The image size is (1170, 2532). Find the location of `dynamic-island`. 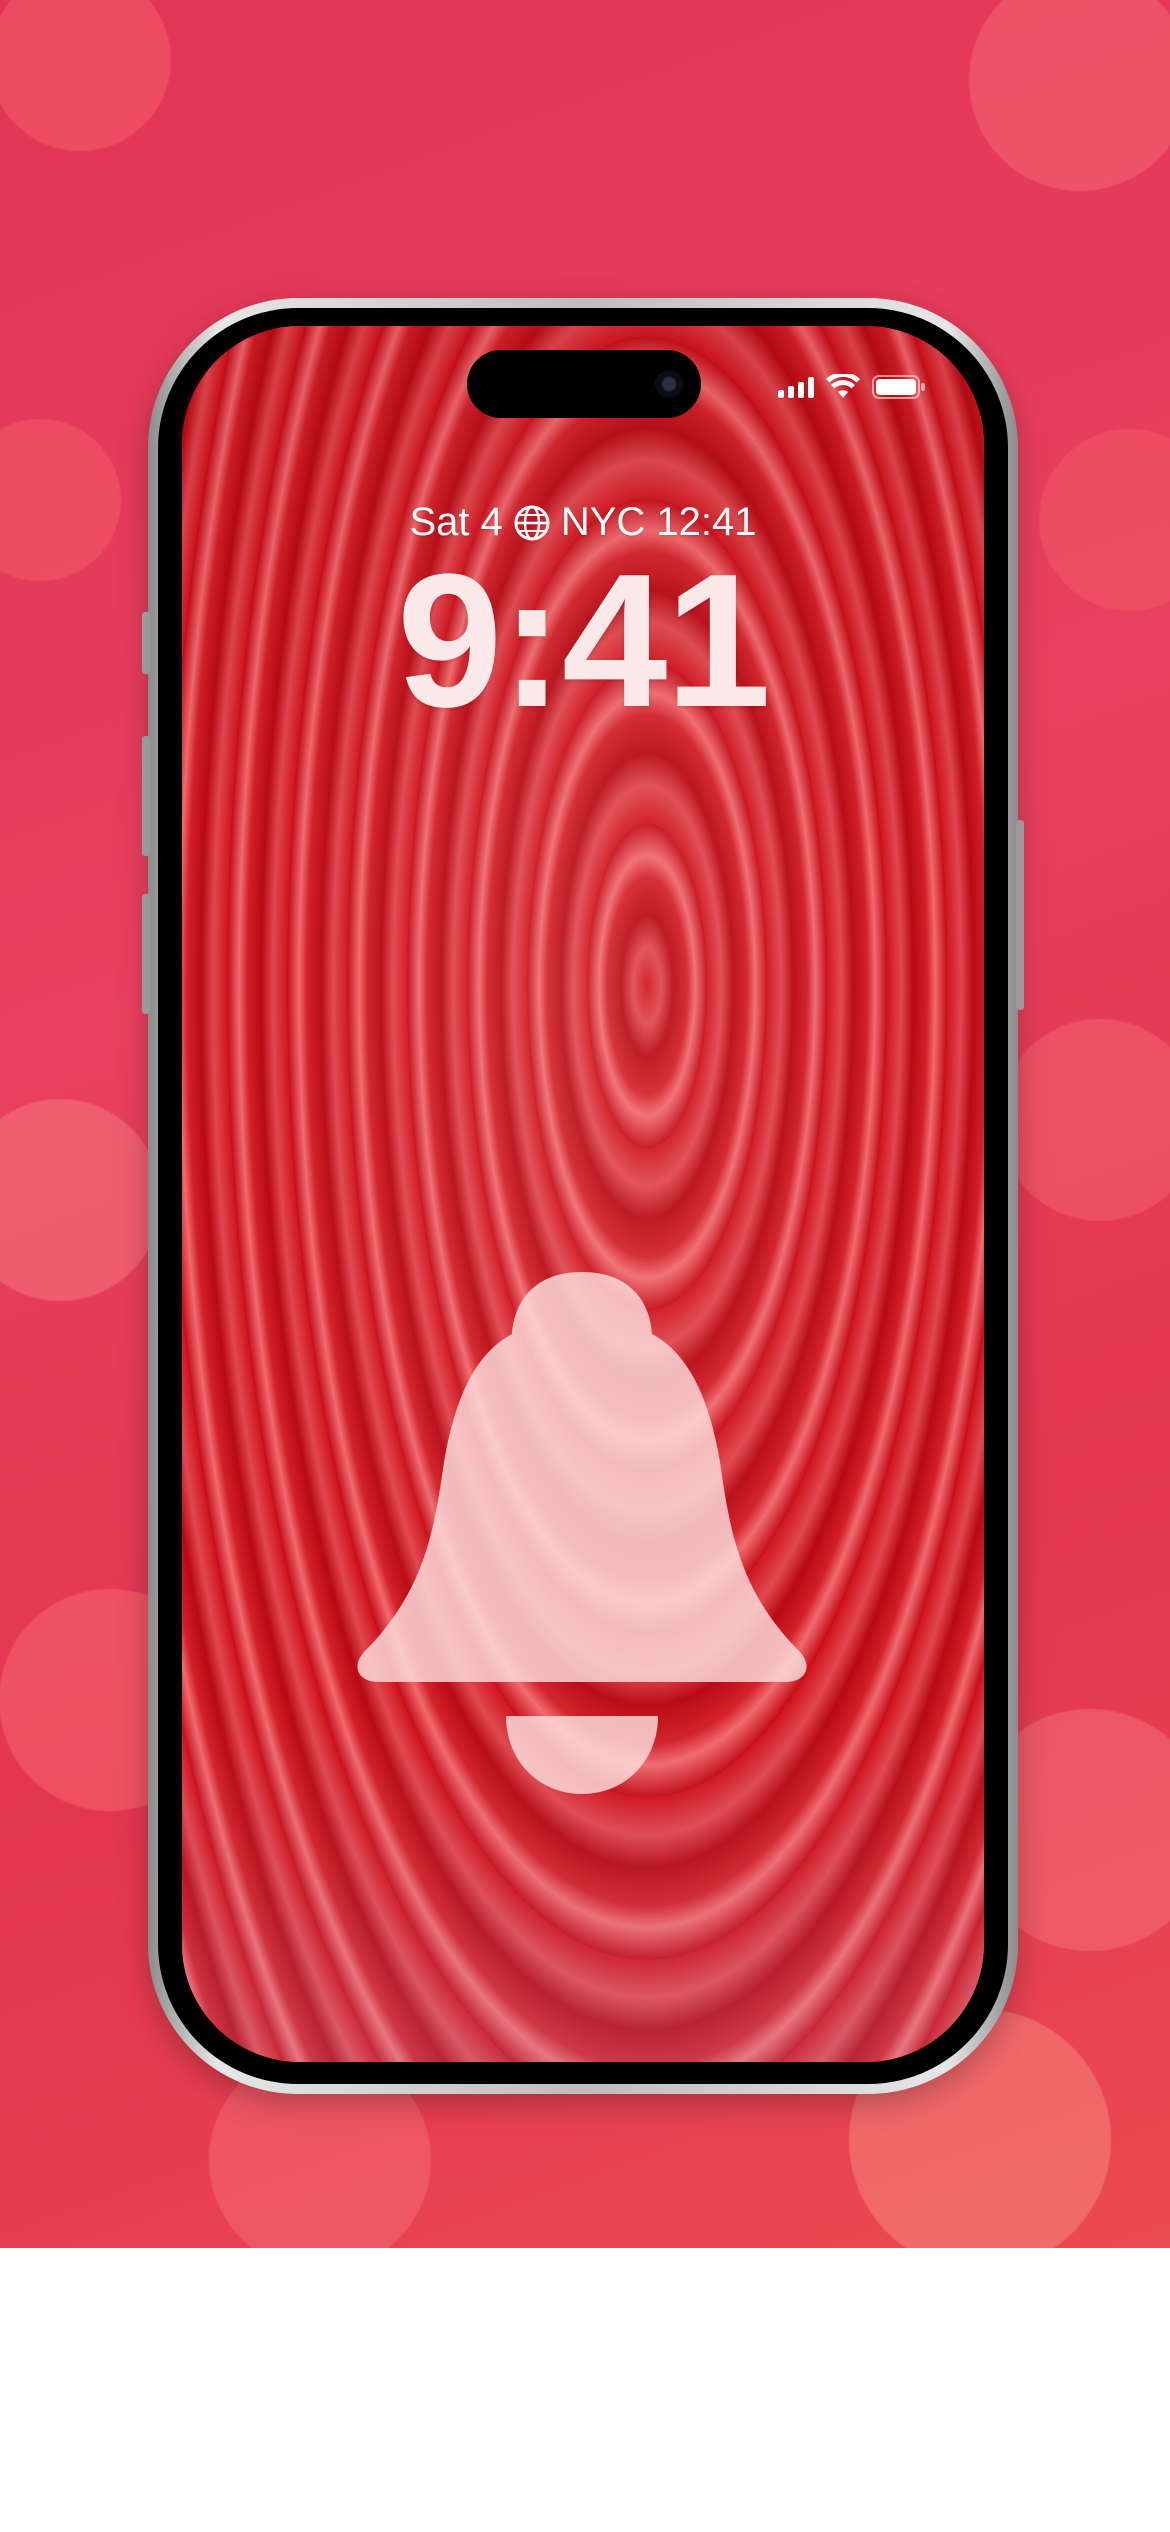

dynamic-island is located at coordinates (584, 384).